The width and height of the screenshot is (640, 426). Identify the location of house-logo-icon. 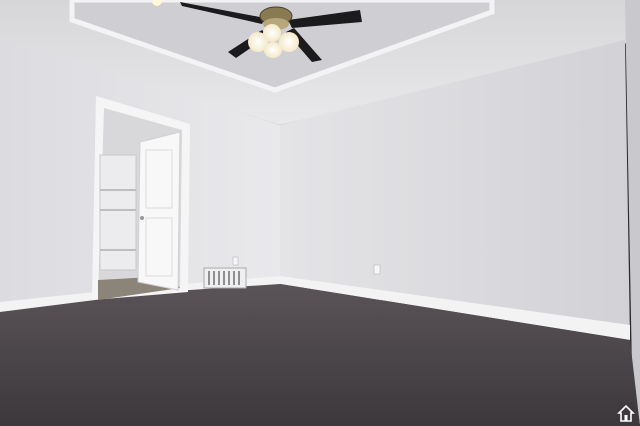
(626, 413).